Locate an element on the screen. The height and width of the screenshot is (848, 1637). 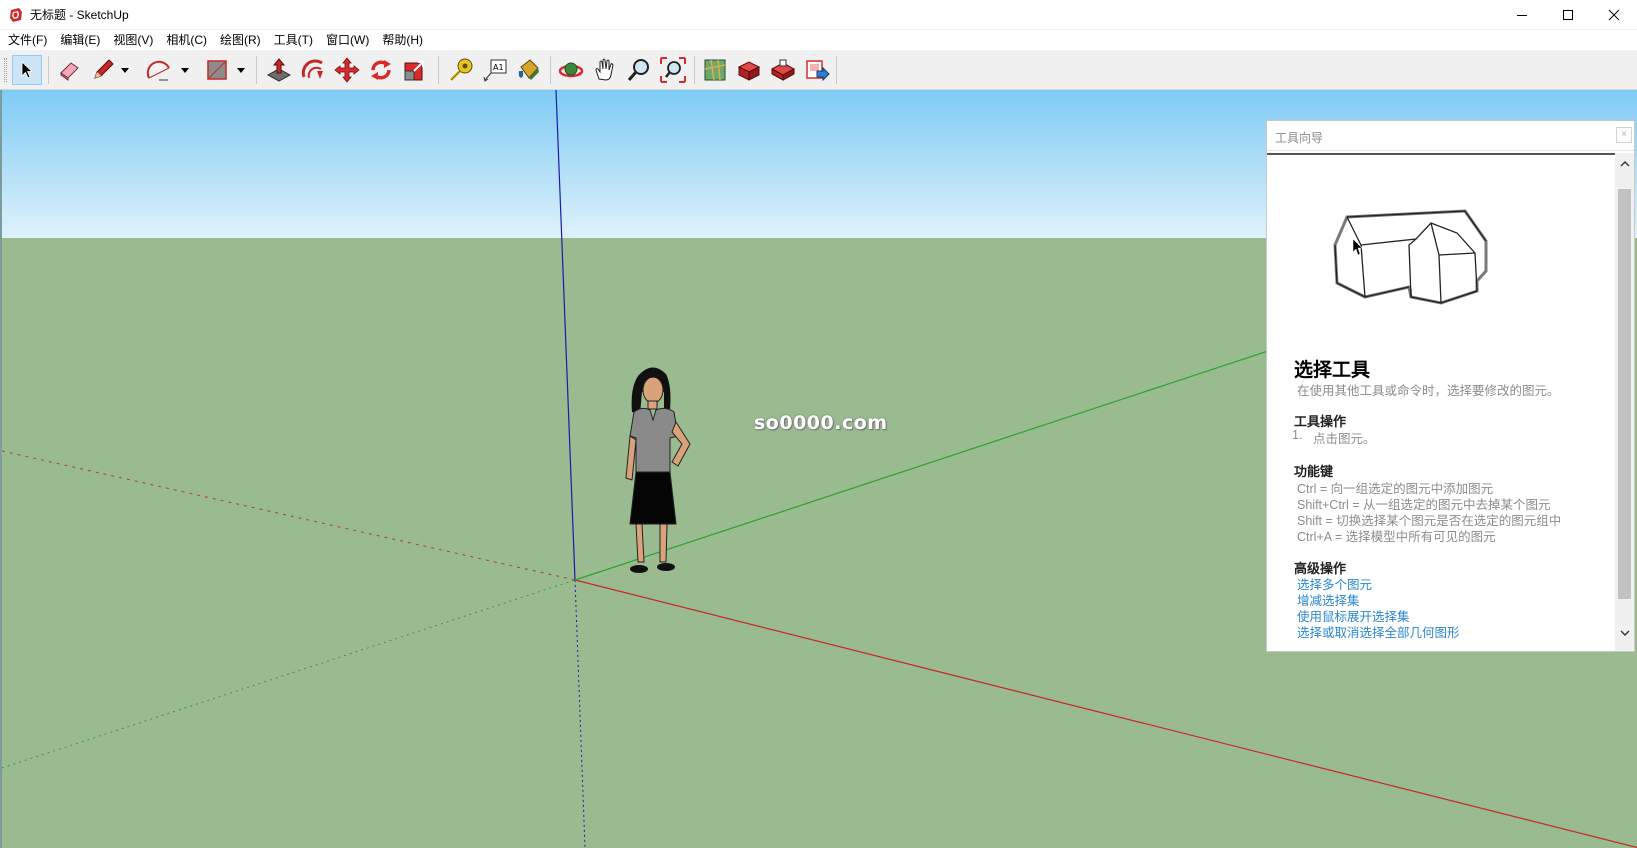
line-tool-dropdown is located at coordinates (125, 70).